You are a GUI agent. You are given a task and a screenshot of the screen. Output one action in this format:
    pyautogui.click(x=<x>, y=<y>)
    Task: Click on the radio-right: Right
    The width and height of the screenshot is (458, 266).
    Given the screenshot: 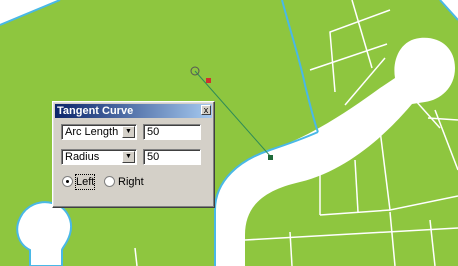 What is the action you would take?
    pyautogui.click(x=126, y=182)
    